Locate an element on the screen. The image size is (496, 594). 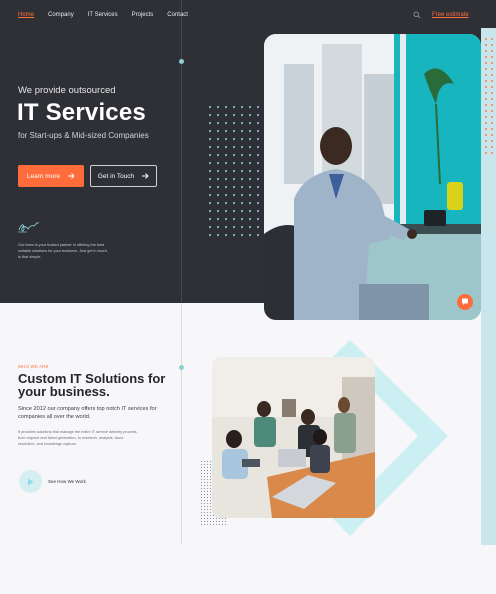
nav-it-services: IT Services is located at coordinates (103, 15).